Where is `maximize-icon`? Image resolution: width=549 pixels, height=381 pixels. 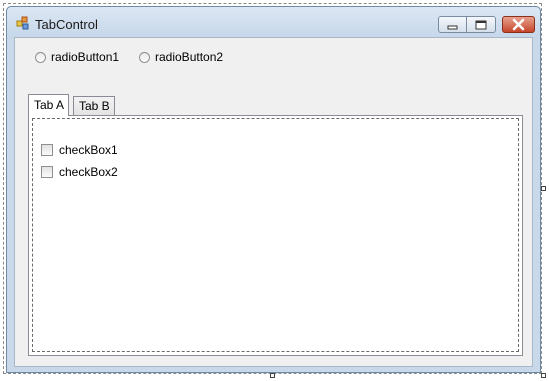
maximize-icon is located at coordinates (481, 25).